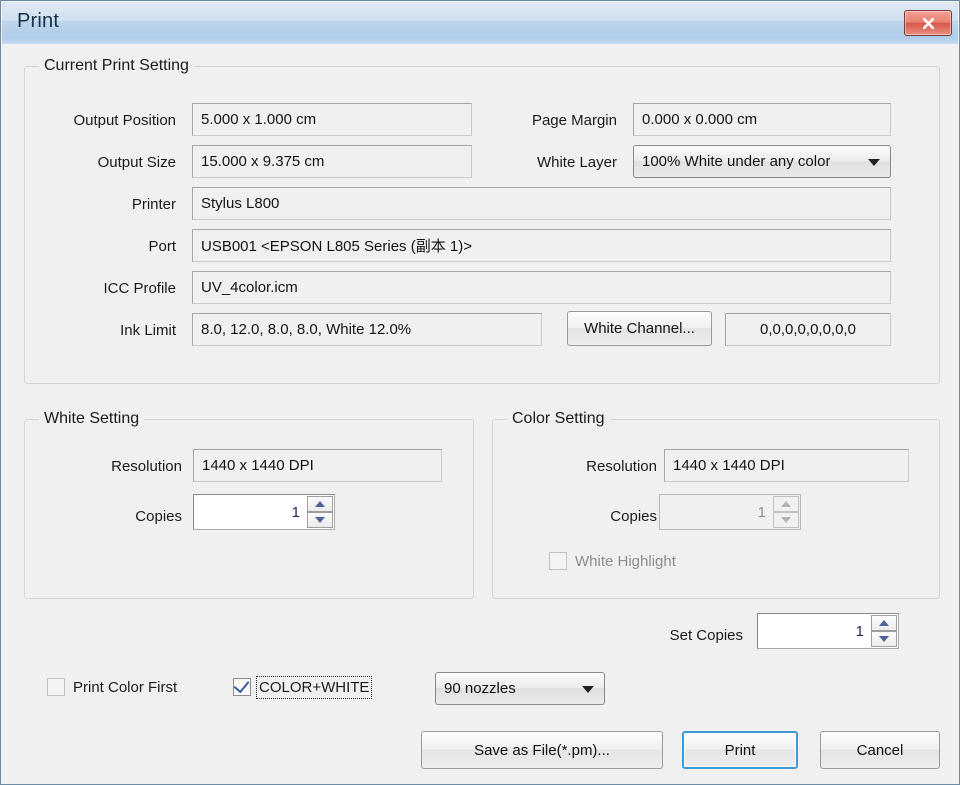 The height and width of the screenshot is (785, 960). What do you see at coordinates (740, 750) in the screenshot?
I see `print-button: Print` at bounding box center [740, 750].